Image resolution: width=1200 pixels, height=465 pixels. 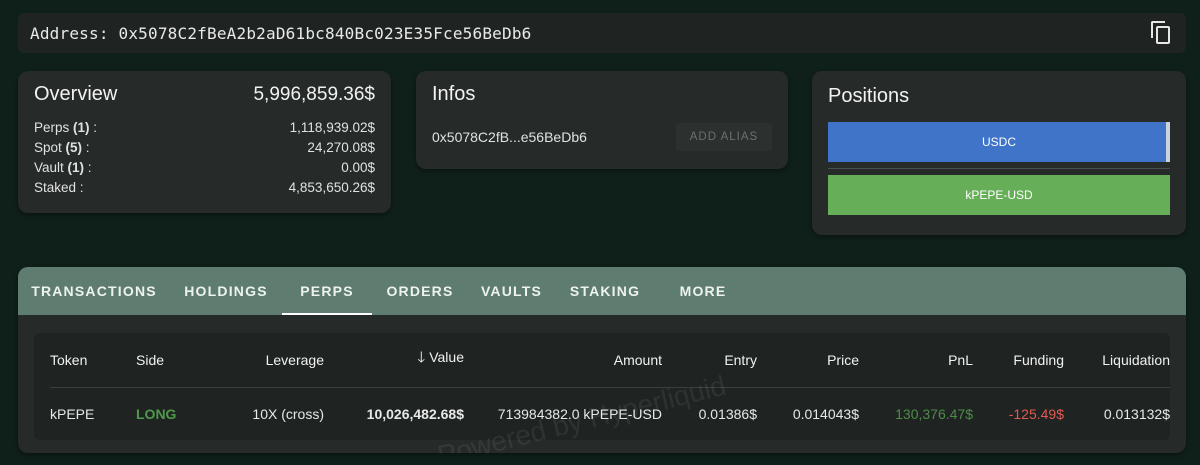 I want to click on col-header-leverage: Leverage, so click(x=265, y=360).